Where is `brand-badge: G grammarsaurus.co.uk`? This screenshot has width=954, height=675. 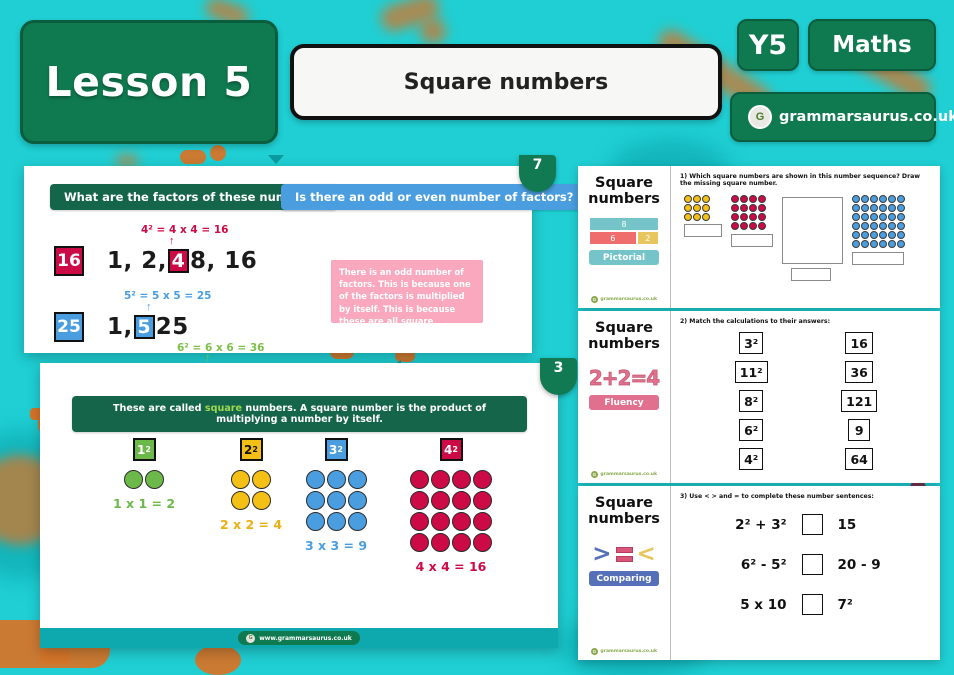
brand-badge: G grammarsaurus.co.uk is located at coordinates (842, 117).